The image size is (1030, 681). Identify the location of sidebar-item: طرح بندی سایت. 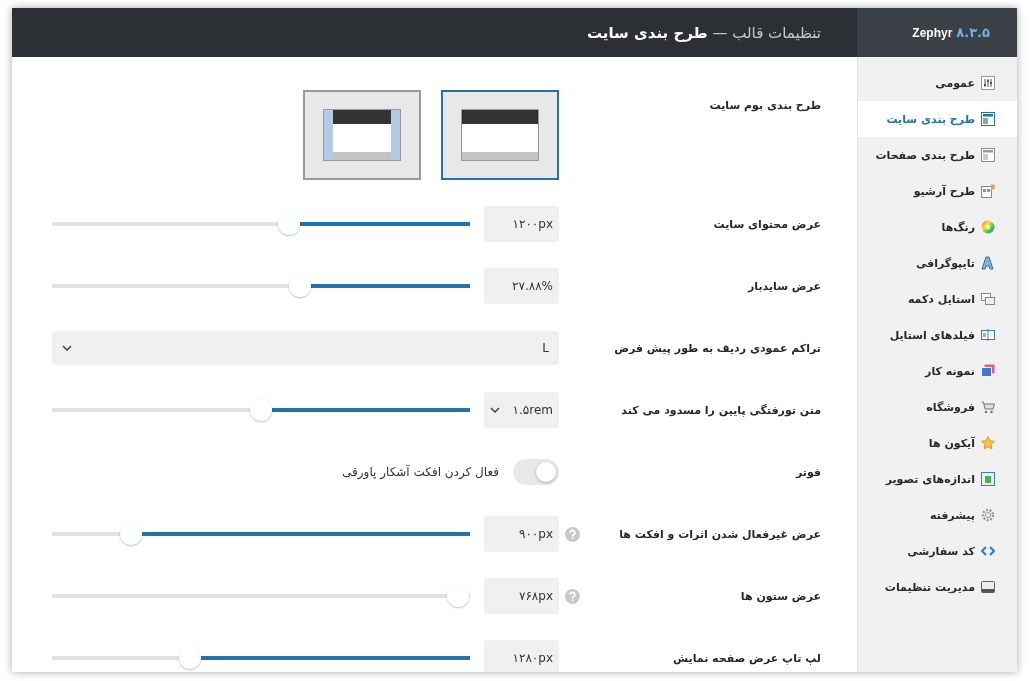
(937, 119).